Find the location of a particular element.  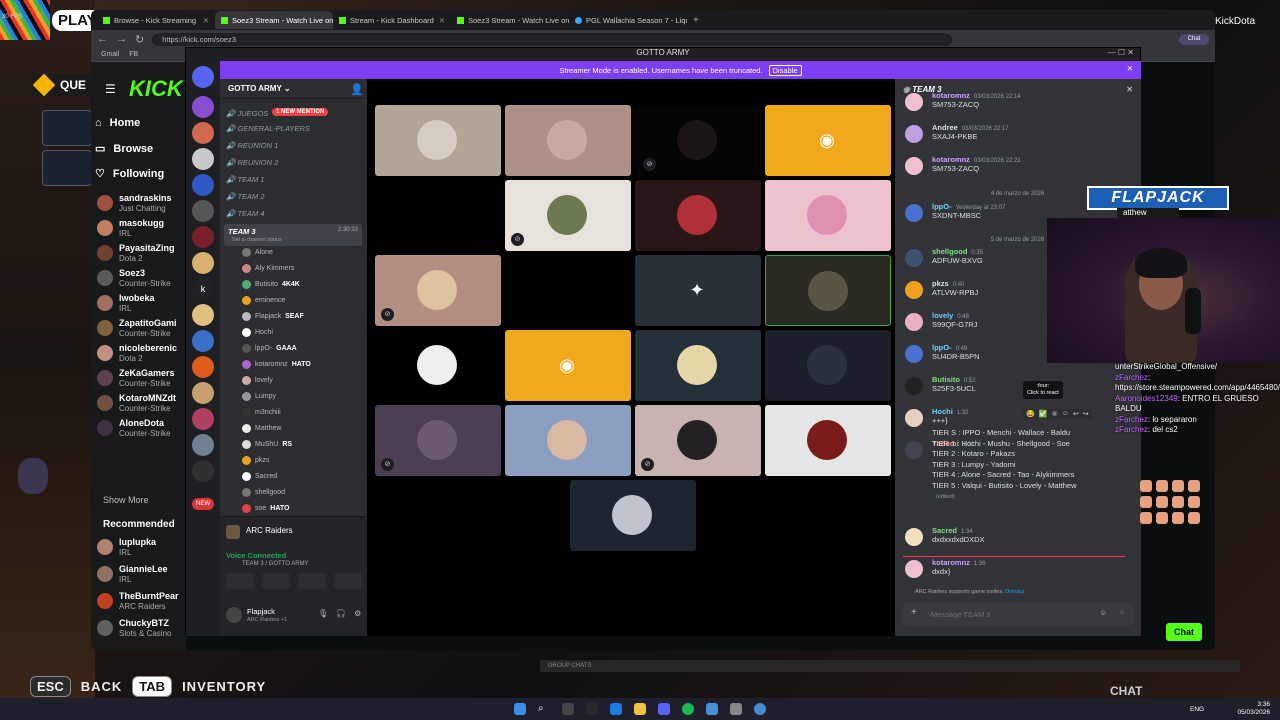

channel-status: Set a channel status is located at coordinates (257, 240).